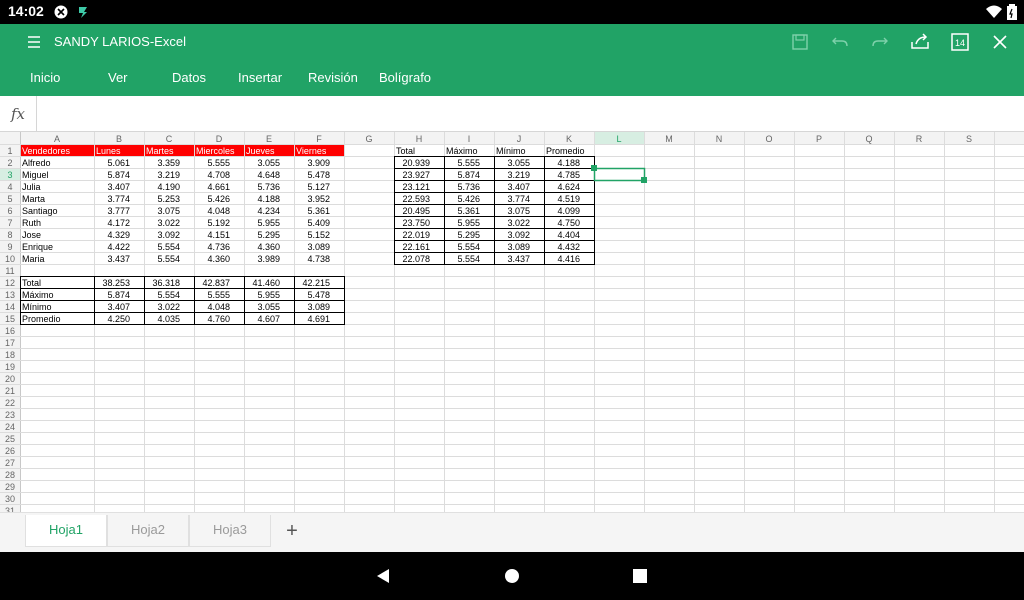 The image size is (1024, 600). Describe the element at coordinates (215, 151) in the screenshot. I see `cell-d1: Miercoles` at that location.